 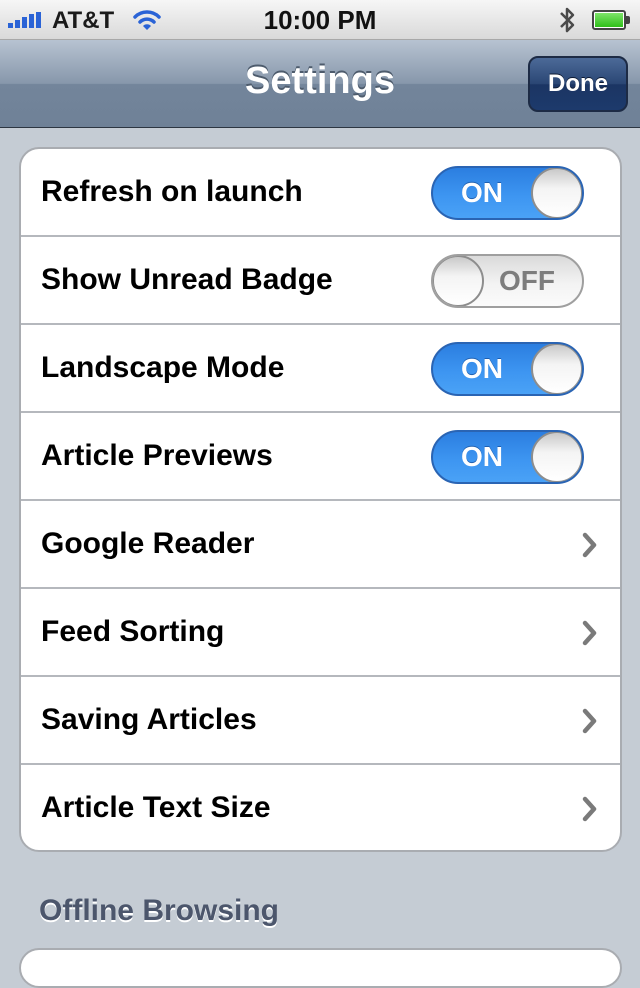 What do you see at coordinates (320, 545) in the screenshot?
I see `settings-row-google-reader: Google Reader` at bounding box center [320, 545].